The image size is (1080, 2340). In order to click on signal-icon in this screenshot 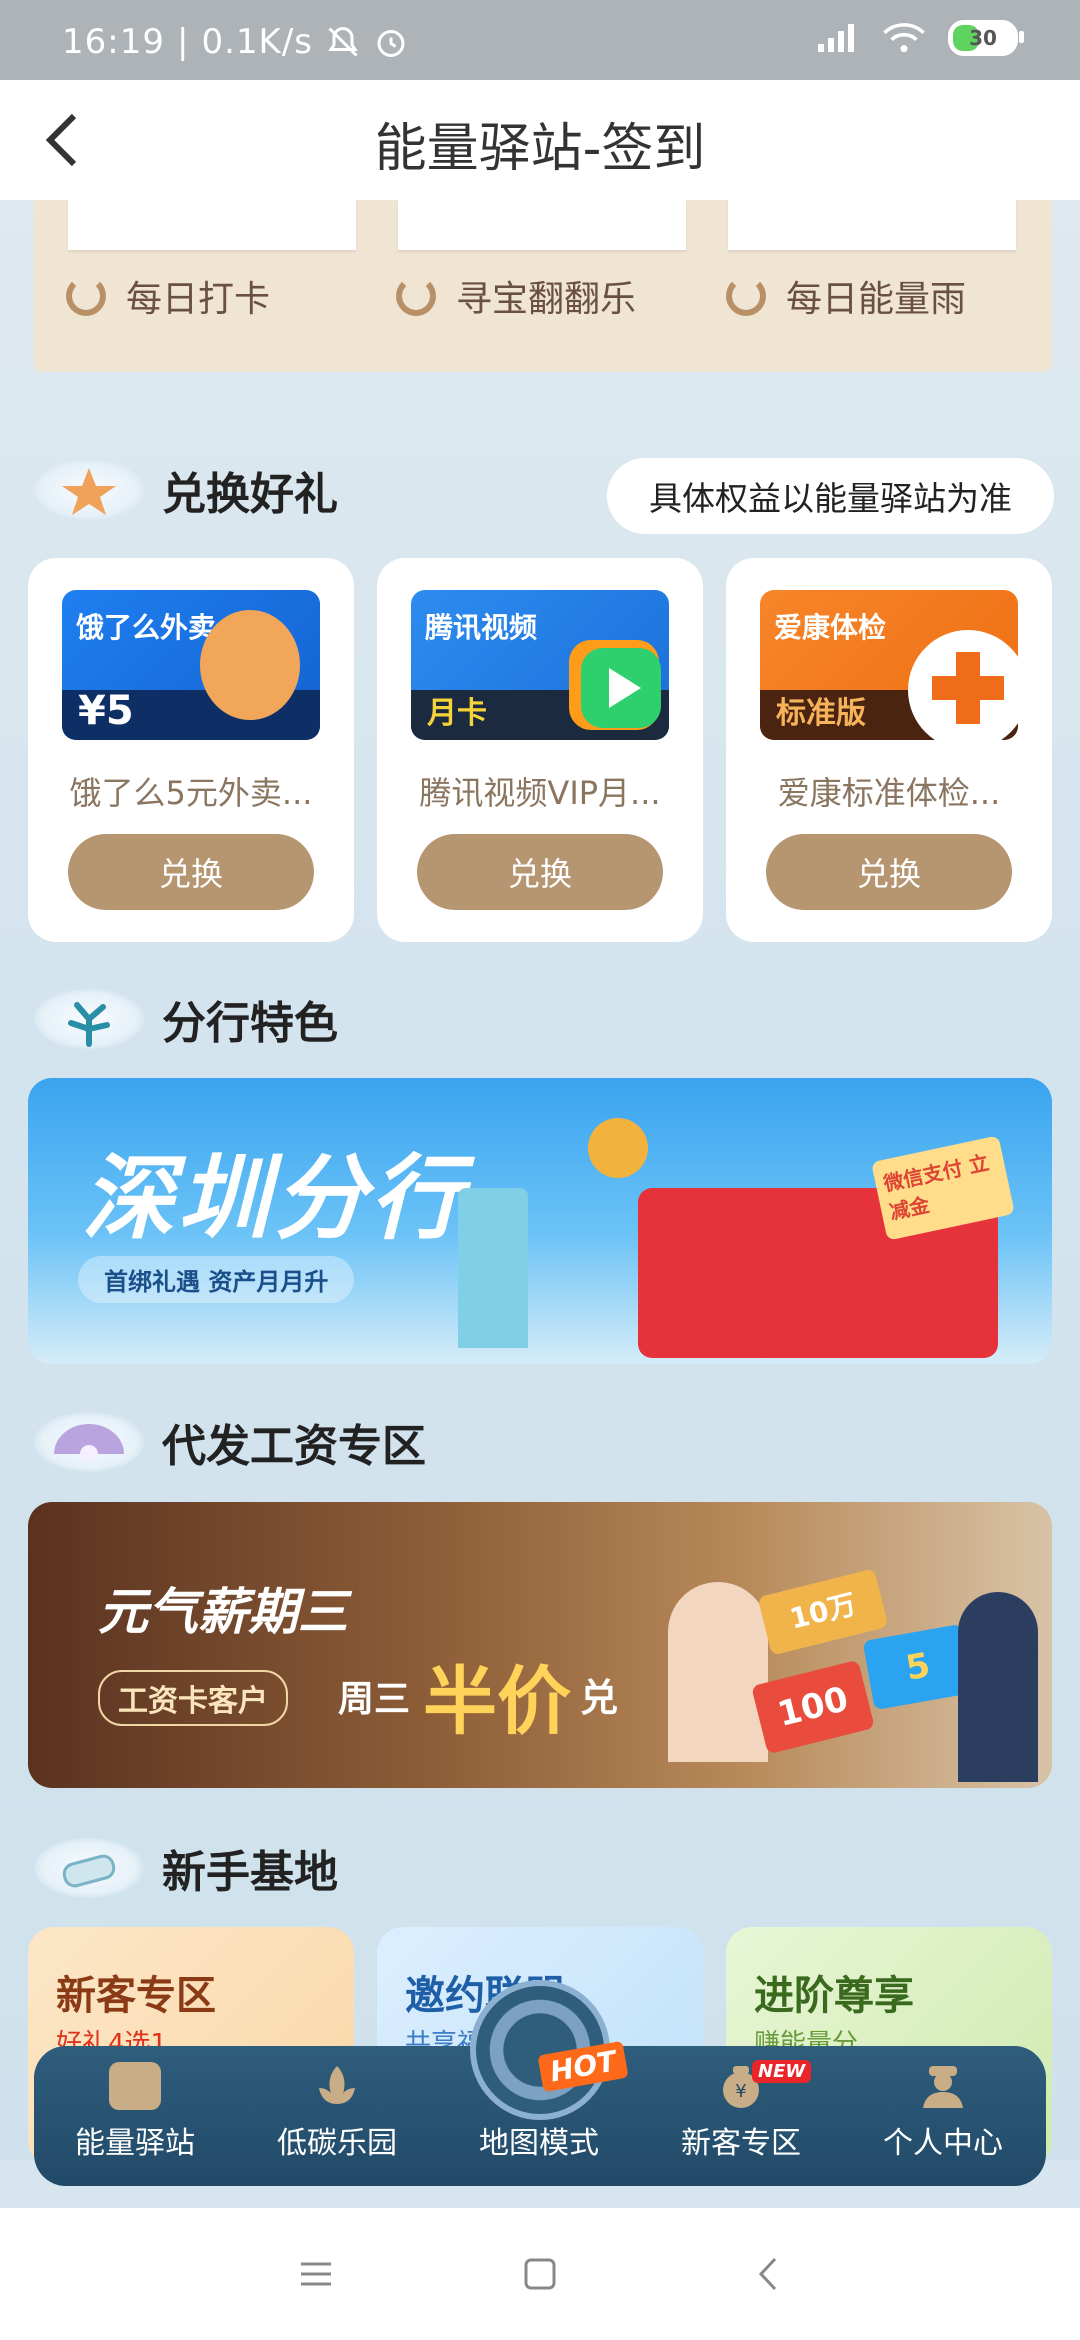, I will do `click(836, 38)`.